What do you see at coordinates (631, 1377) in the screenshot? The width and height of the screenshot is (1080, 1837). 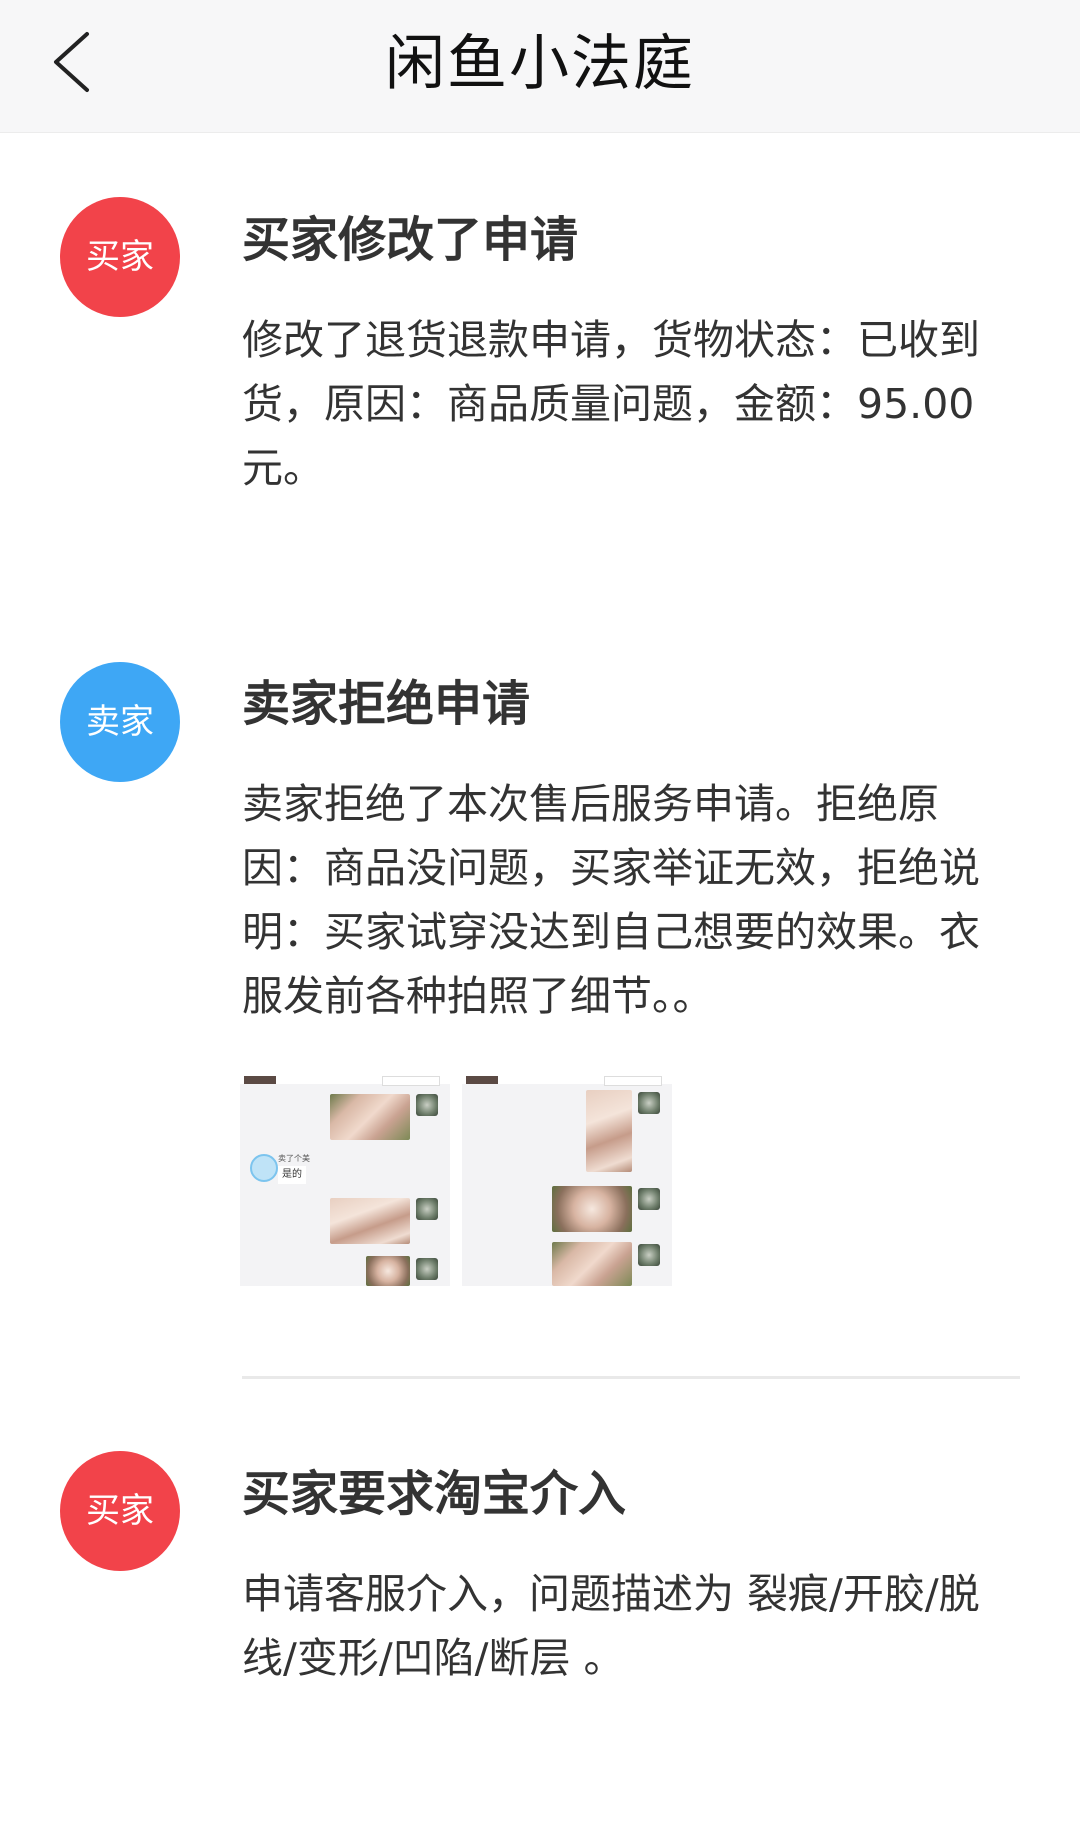 I see `section-divider` at bounding box center [631, 1377].